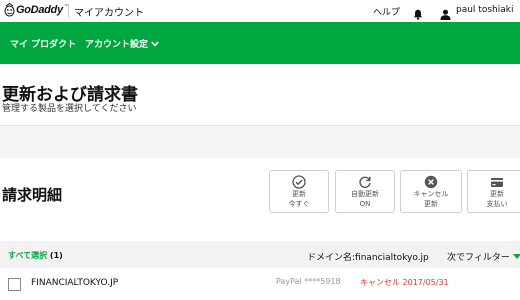 The width and height of the screenshot is (520, 300). I want to click on godaddy-logo: GoDaddy ™, so click(36, 10).